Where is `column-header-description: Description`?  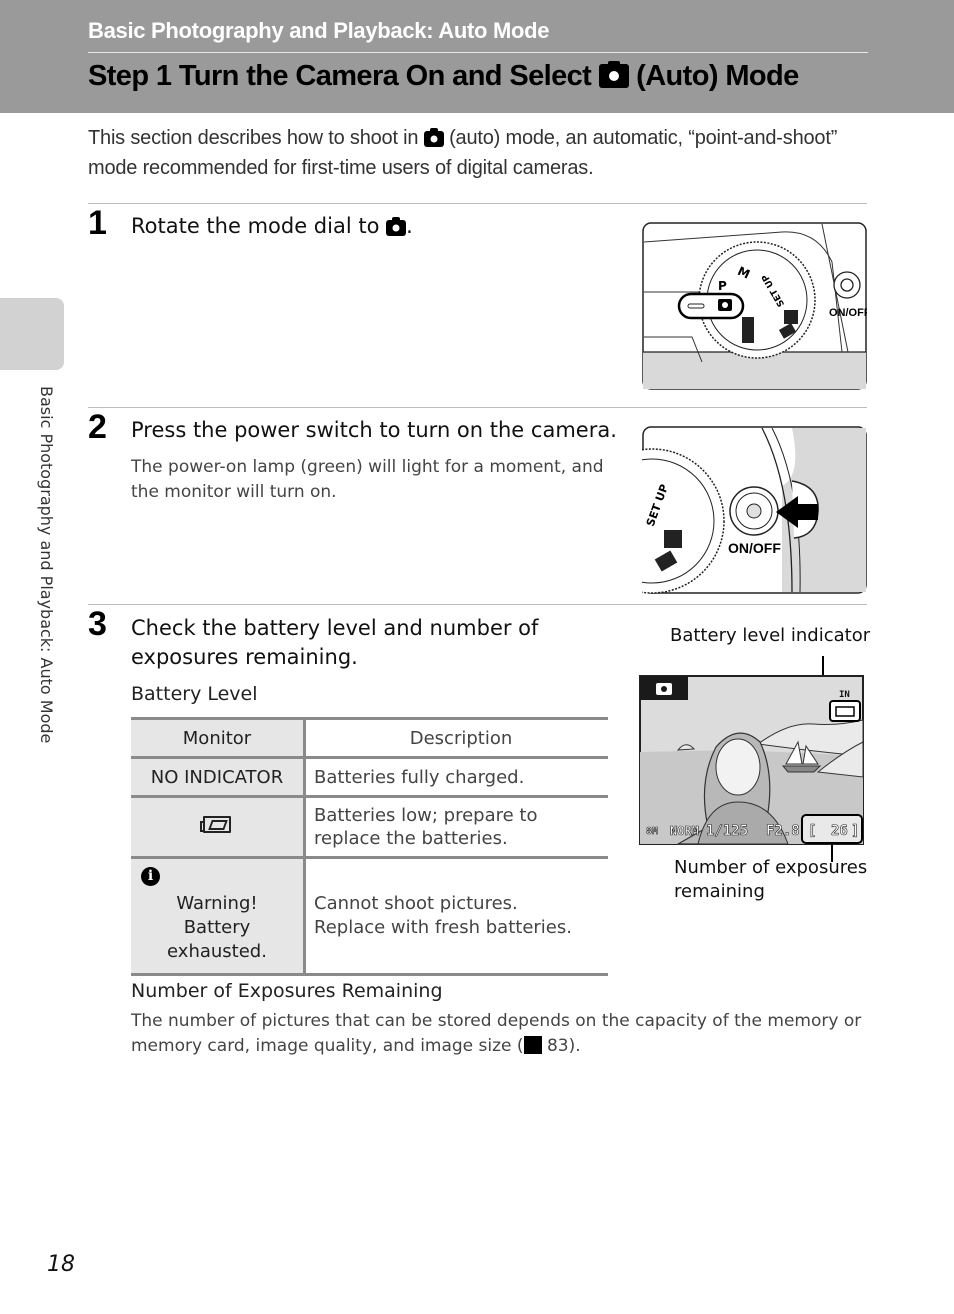 column-header-description: Description is located at coordinates (456, 737).